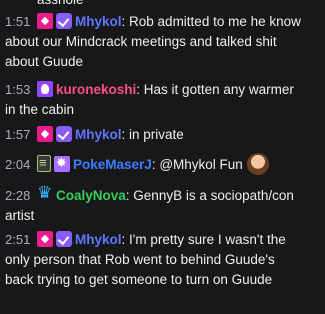  I want to click on timestamp: 1:57, so click(18, 134).